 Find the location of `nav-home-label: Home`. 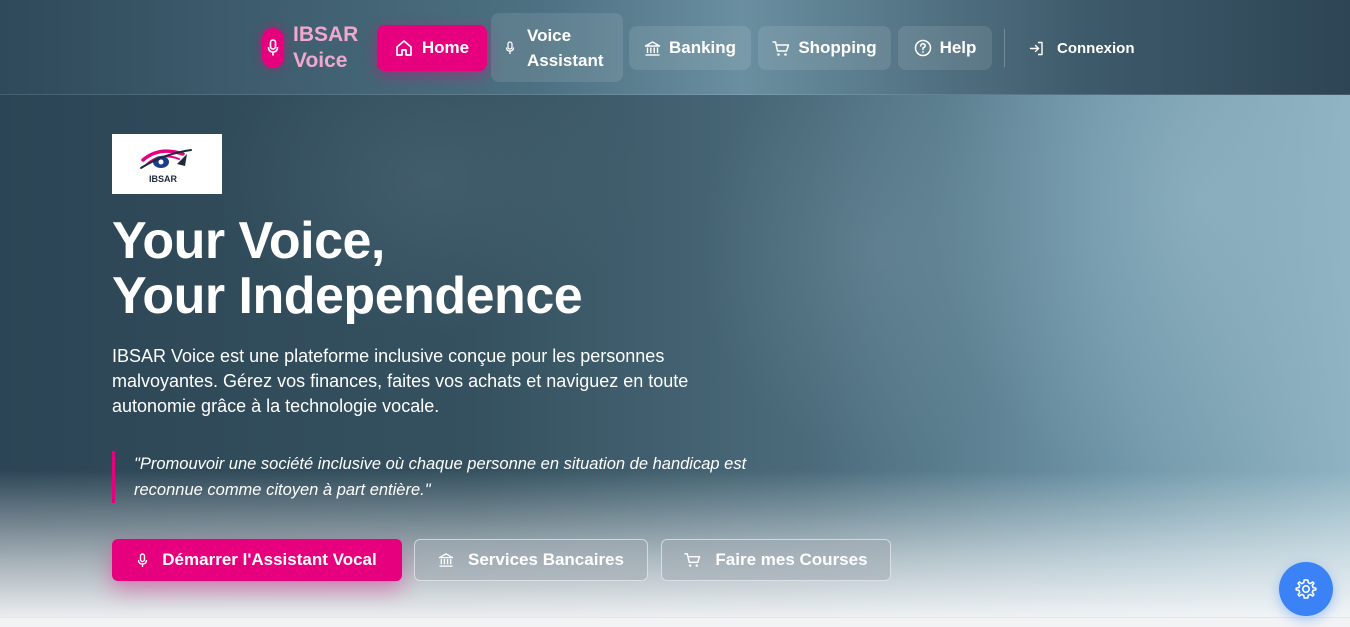

nav-home-label: Home is located at coordinates (445, 47).